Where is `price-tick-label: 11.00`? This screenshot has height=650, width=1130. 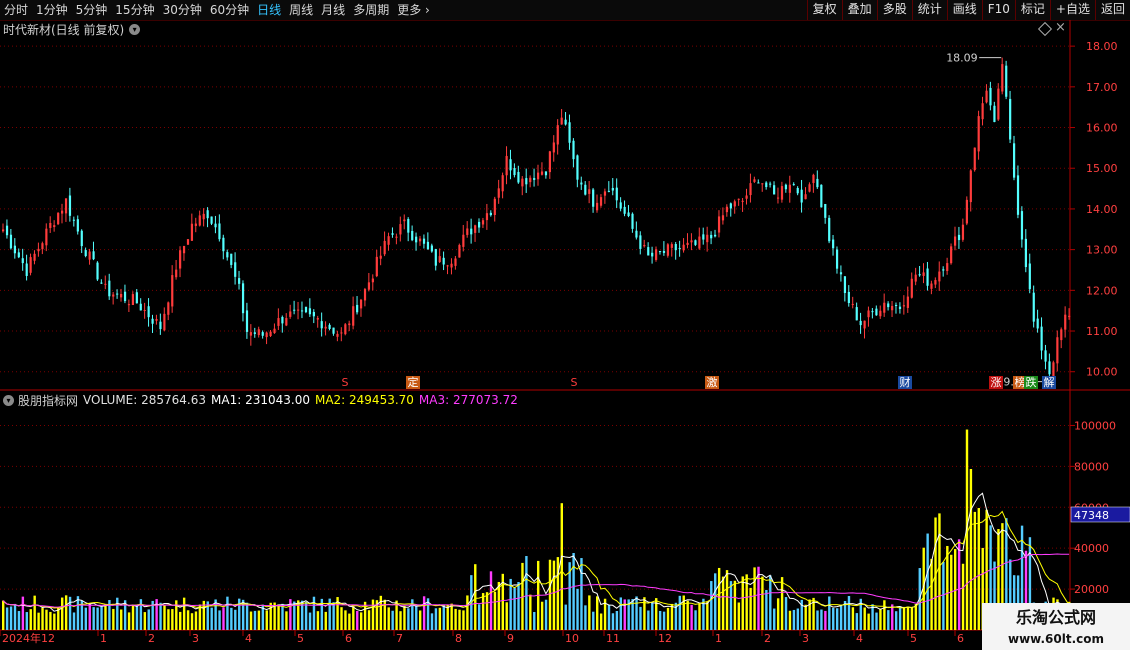 price-tick-label: 11.00 is located at coordinates (1102, 331).